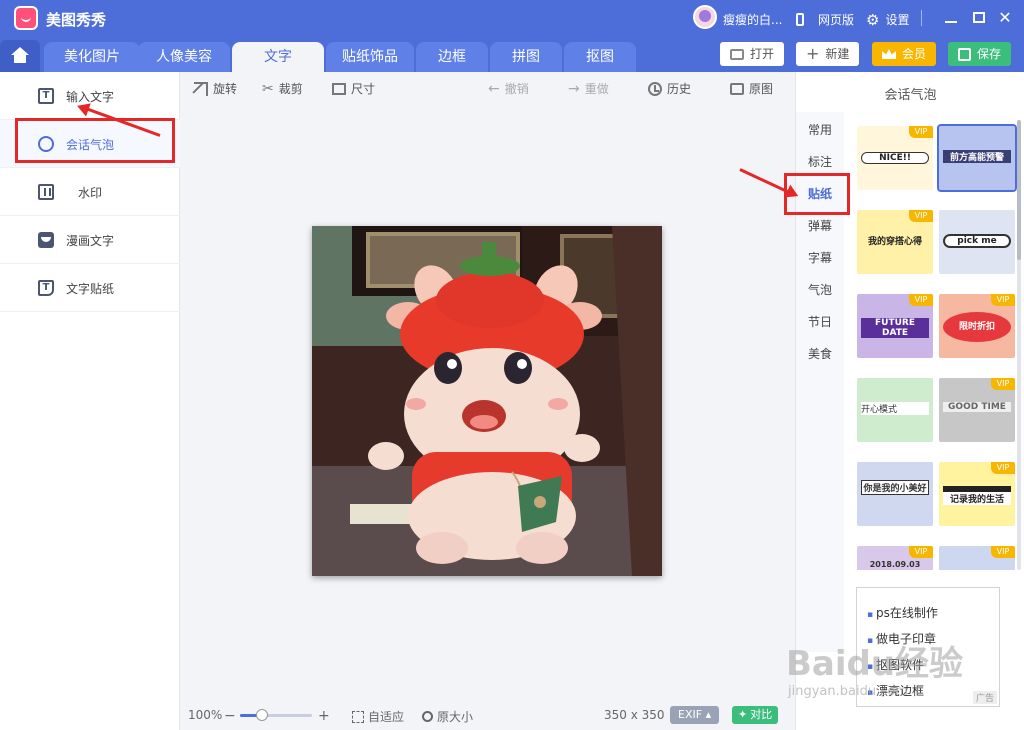 This screenshot has height=730, width=1024. Describe the element at coordinates (370, 57) in the screenshot. I see `tab-sticker: 贴纸饰品` at that location.